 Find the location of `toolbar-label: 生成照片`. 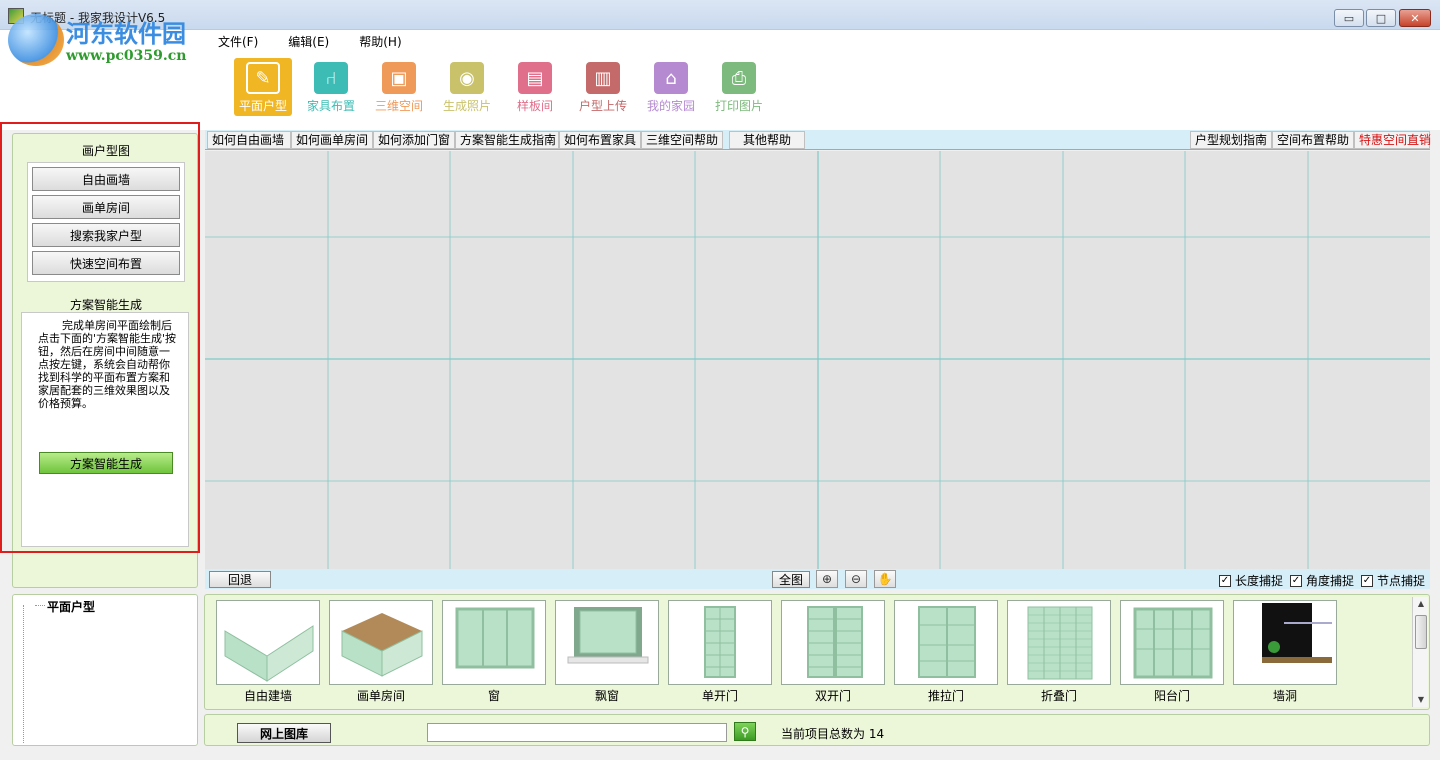

toolbar-label: 生成照片 is located at coordinates (466, 106).